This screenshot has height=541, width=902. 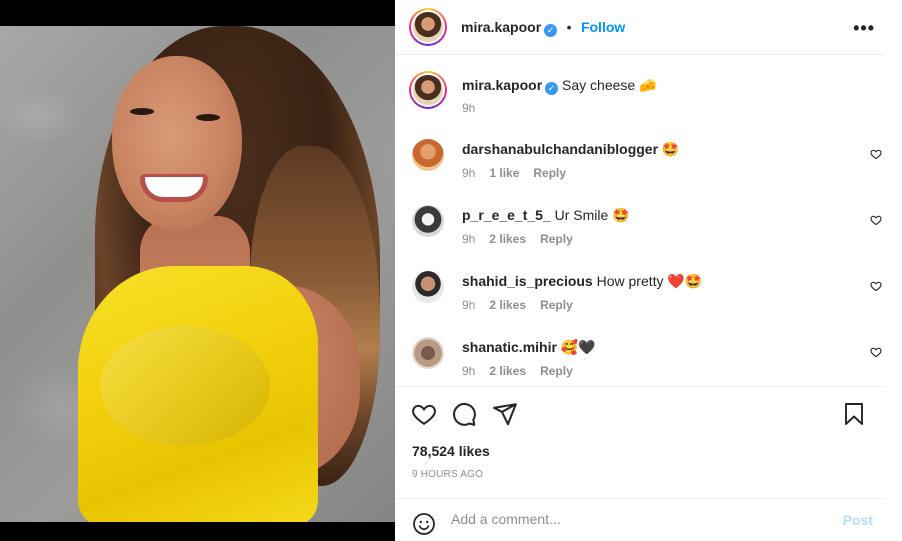 What do you see at coordinates (543, 28) in the screenshot?
I see `header-author-line: mira.kapoor ✓ • Follow` at bounding box center [543, 28].